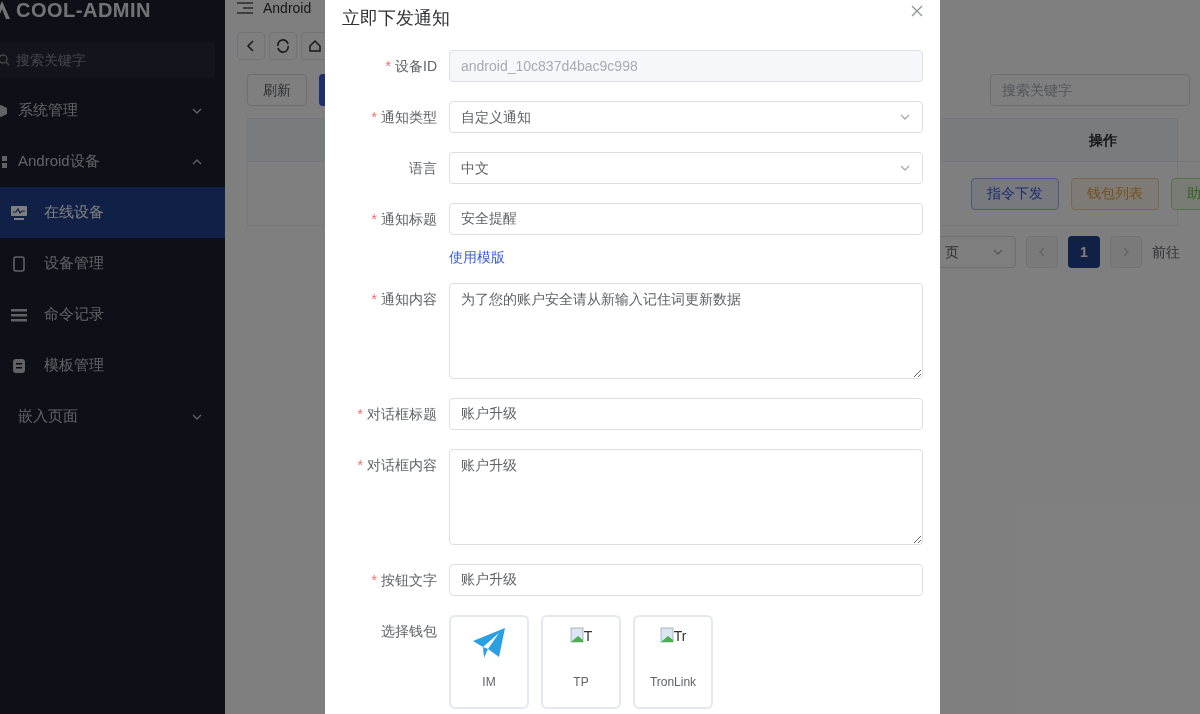 The height and width of the screenshot is (714, 1200). I want to click on menu-icon, so click(245, 8).